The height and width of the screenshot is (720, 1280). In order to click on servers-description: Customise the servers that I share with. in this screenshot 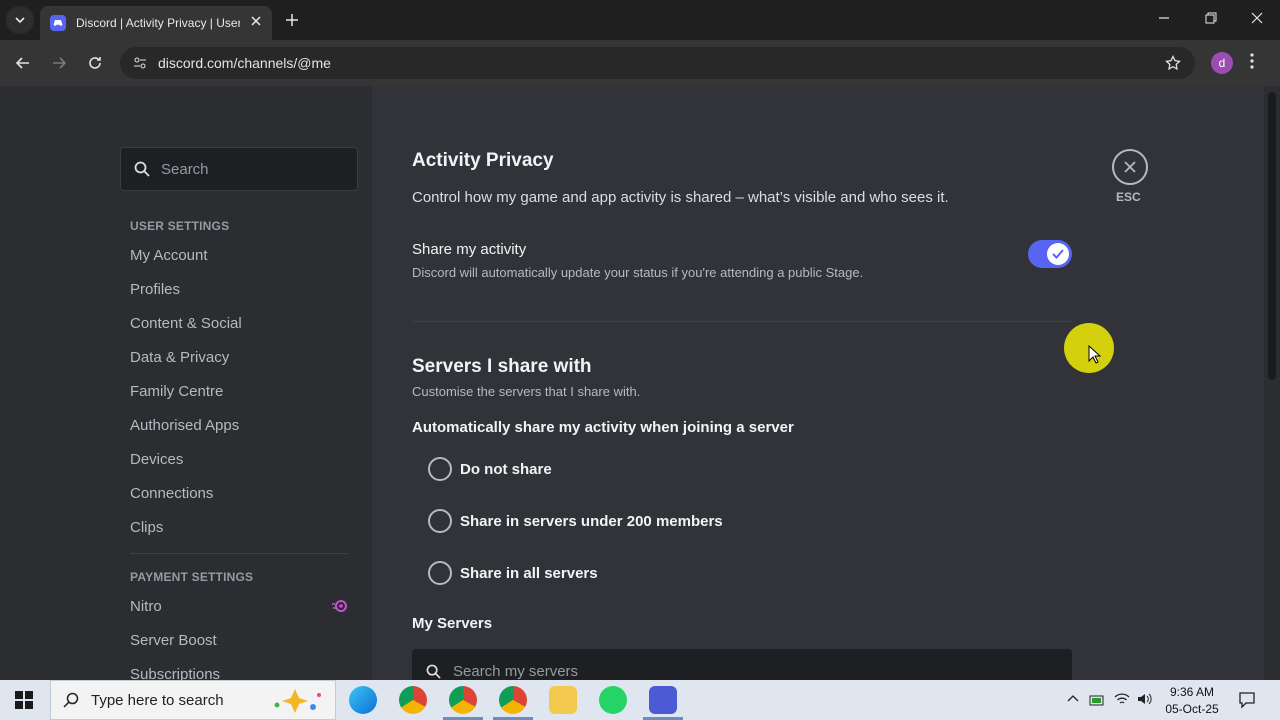, I will do `click(526, 391)`.